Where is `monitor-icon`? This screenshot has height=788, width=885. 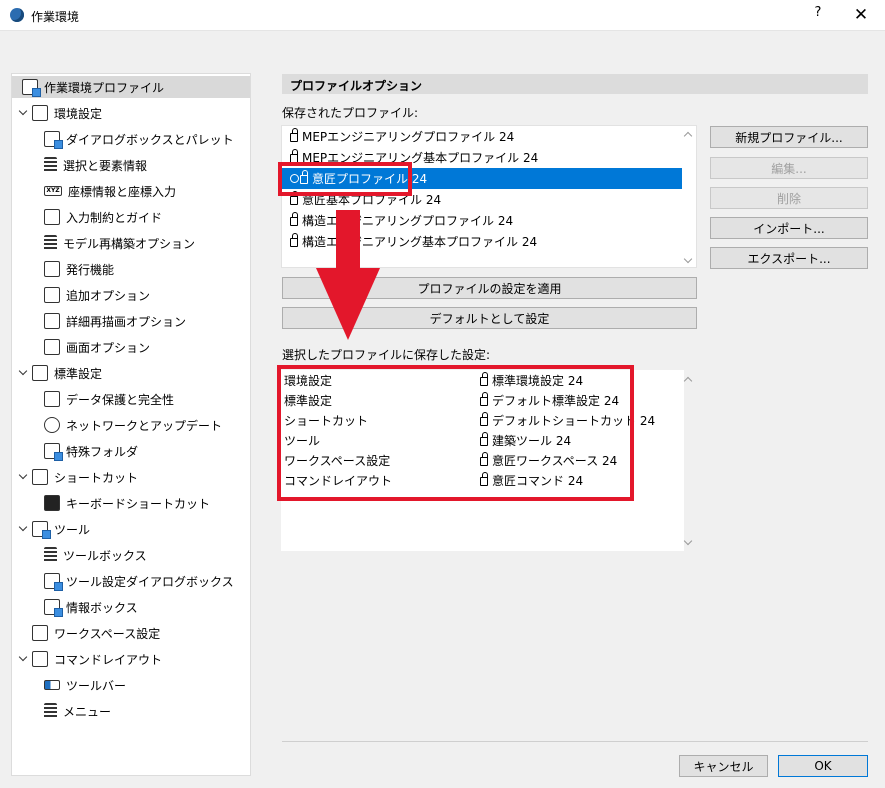
monitor-icon is located at coordinates (31, 88).